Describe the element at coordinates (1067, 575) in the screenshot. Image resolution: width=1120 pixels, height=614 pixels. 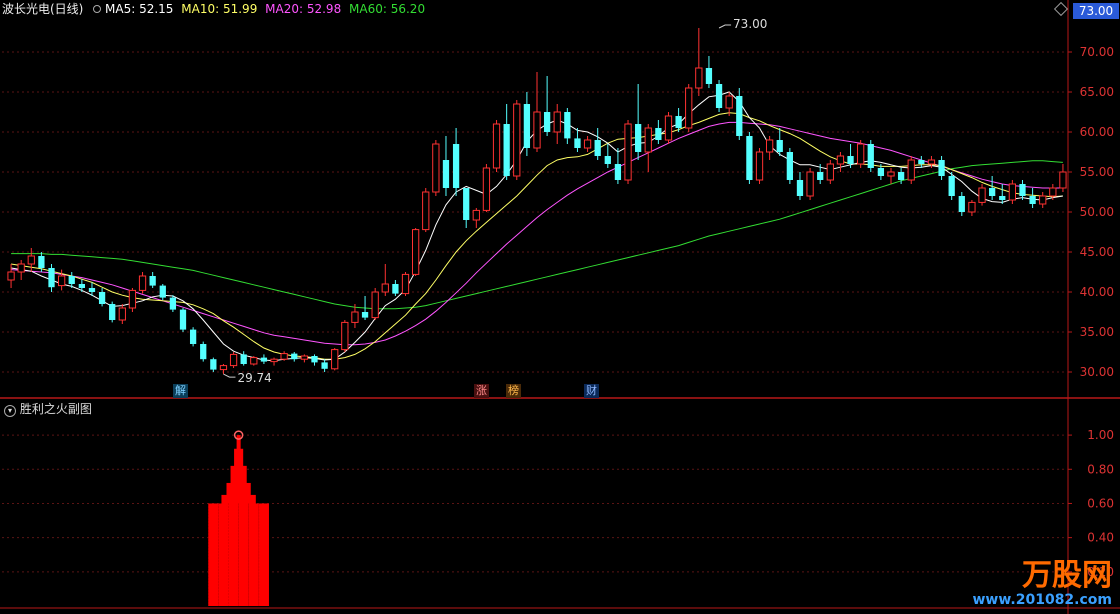
I see `watermark-title: 万股网` at that location.